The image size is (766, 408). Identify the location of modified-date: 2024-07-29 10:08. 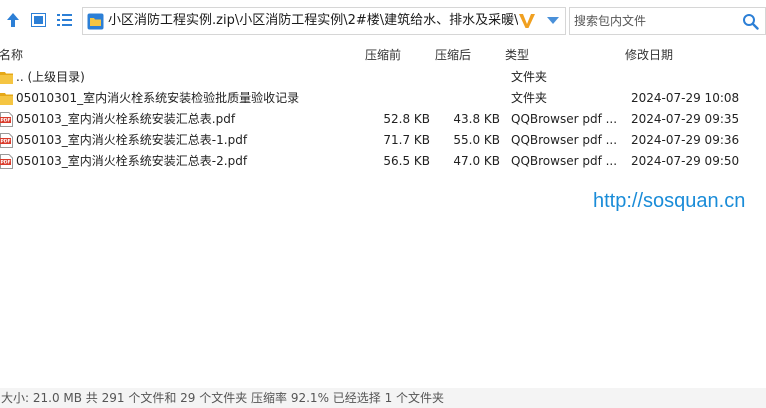
(685, 98).